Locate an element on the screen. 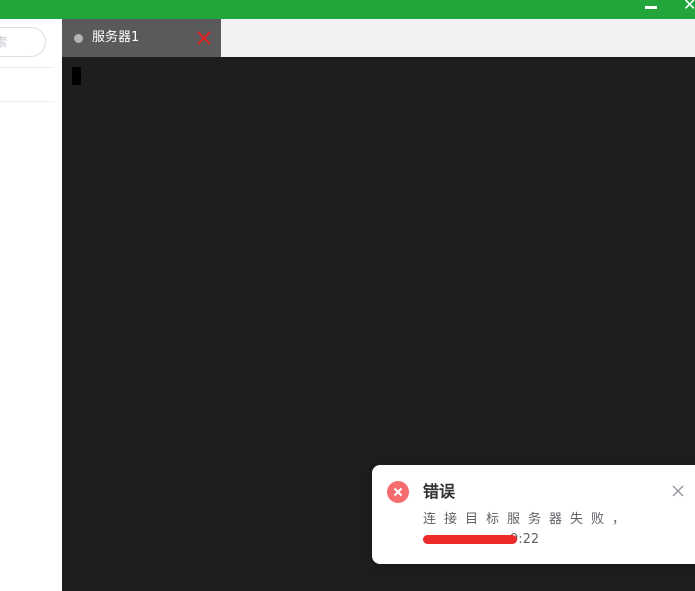  search-box is located at coordinates (23, 42).